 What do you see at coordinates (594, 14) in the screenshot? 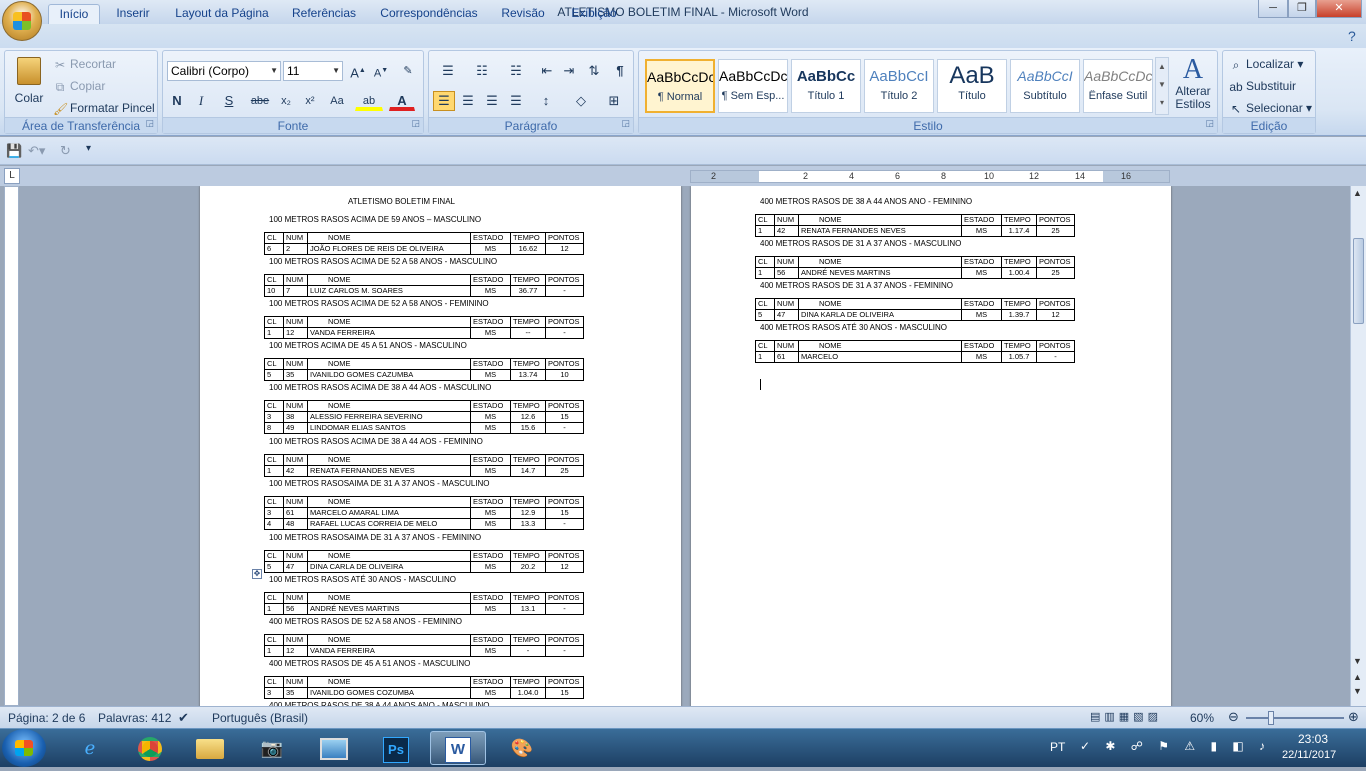
I see `tab-exibicao: Exibição` at bounding box center [594, 14].